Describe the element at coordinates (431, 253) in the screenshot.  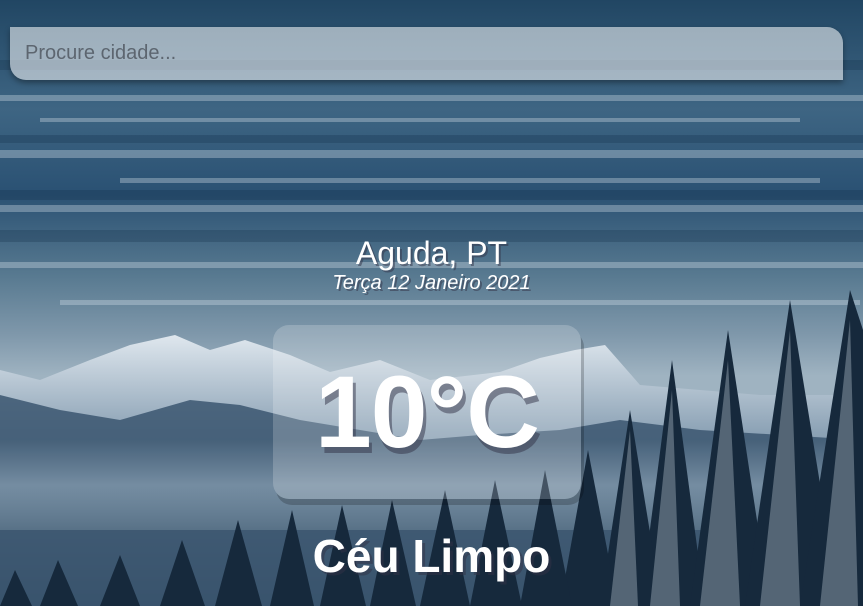
I see `location-name: Aguda, PT` at that location.